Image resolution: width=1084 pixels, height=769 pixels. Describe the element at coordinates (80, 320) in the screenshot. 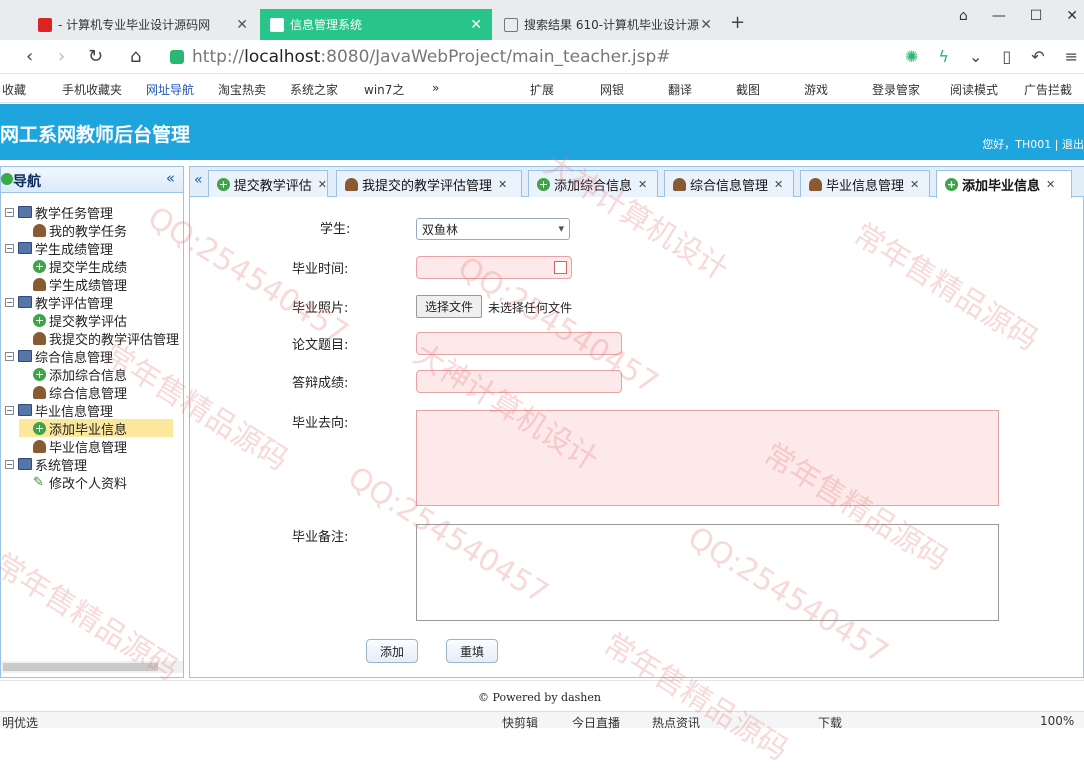

I see `sidebar-item-submit-evaluation: + 提交教学评估` at that location.